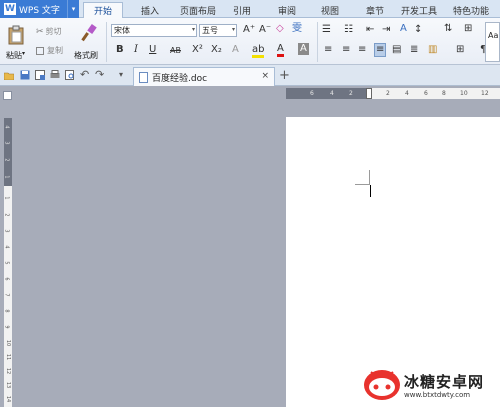 The height and width of the screenshot is (407, 500). I want to click on tab-review: 审阅, so click(287, 10).